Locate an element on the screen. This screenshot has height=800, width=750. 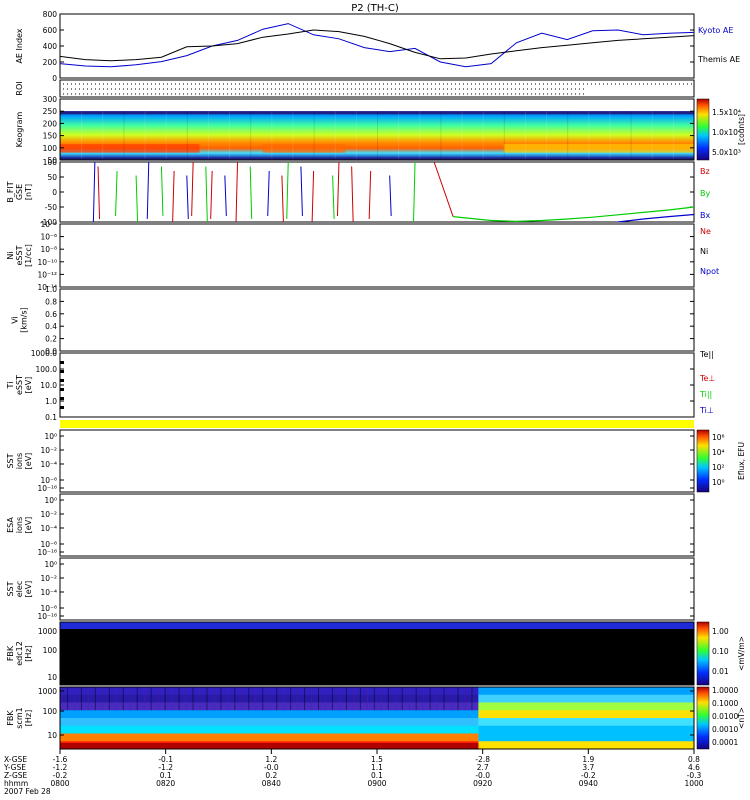
sst1-ylabel: SST is located at coordinates (10, 460).